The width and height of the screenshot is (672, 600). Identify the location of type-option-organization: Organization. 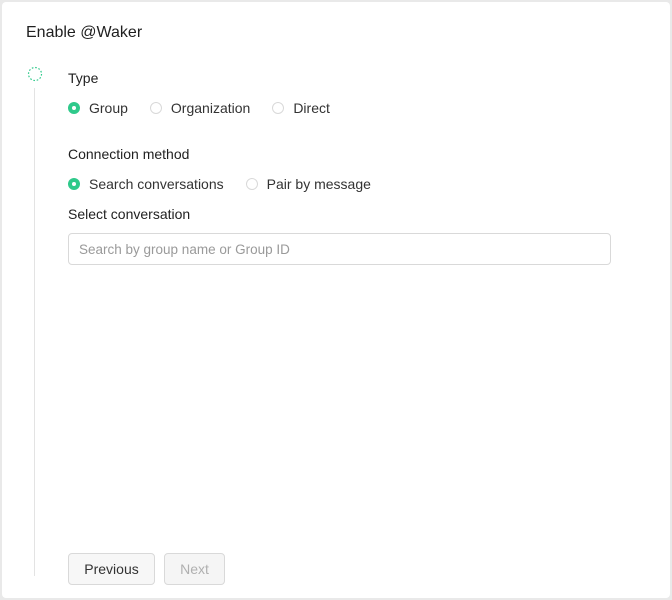
(200, 108).